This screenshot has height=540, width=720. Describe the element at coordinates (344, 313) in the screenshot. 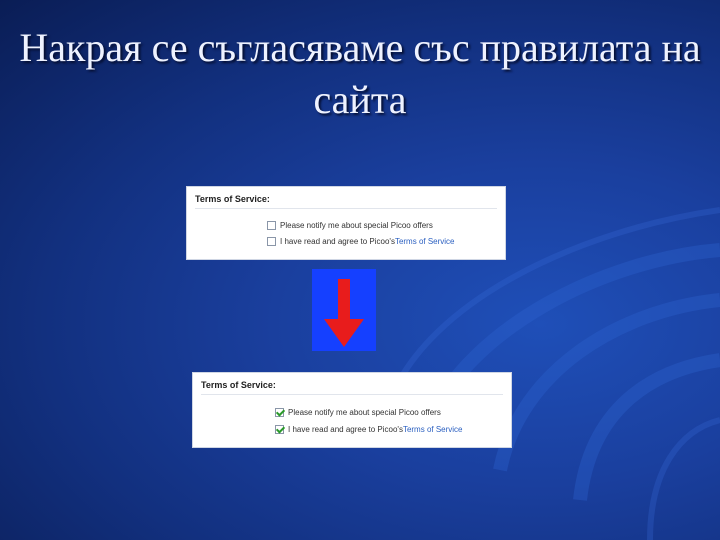

I see `arrow-down-icon` at that location.